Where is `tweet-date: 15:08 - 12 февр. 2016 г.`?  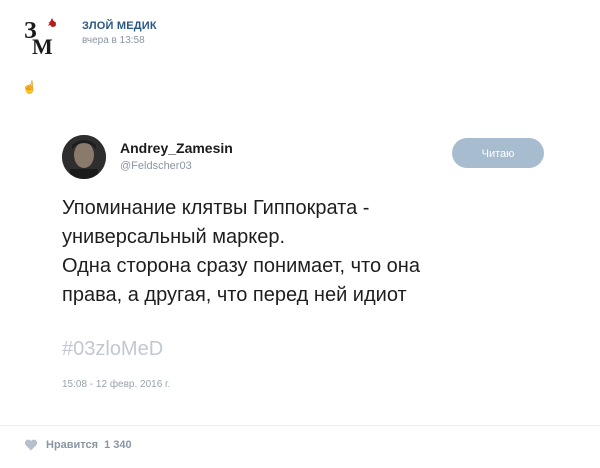
tweet-date: 15:08 - 12 февр. 2016 г. is located at coordinates (116, 384).